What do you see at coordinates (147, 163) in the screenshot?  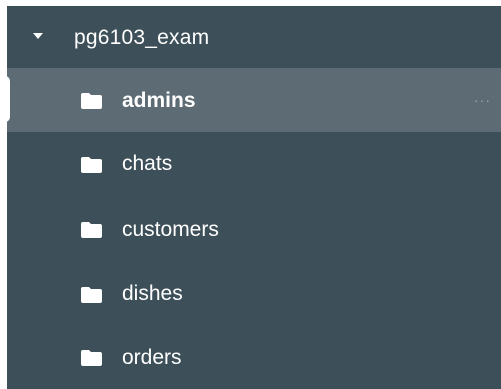 I see `collection-label: chats` at bounding box center [147, 163].